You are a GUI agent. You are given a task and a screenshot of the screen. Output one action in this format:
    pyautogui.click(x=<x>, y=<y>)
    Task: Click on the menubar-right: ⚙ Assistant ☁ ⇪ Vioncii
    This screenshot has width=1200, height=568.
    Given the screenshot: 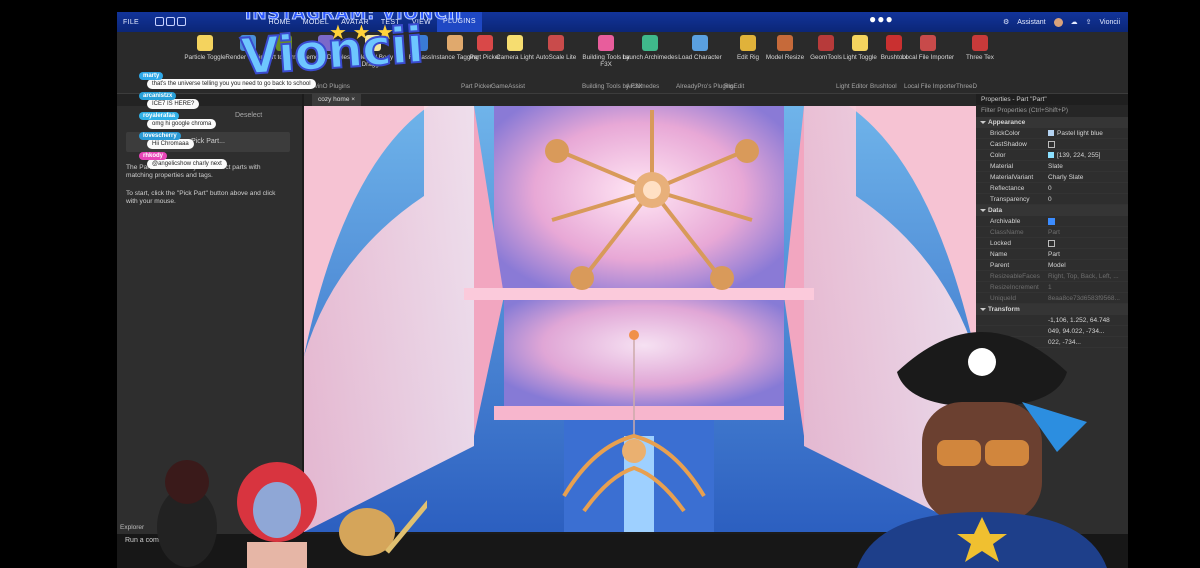 What is the action you would take?
    pyautogui.click(x=1061, y=22)
    